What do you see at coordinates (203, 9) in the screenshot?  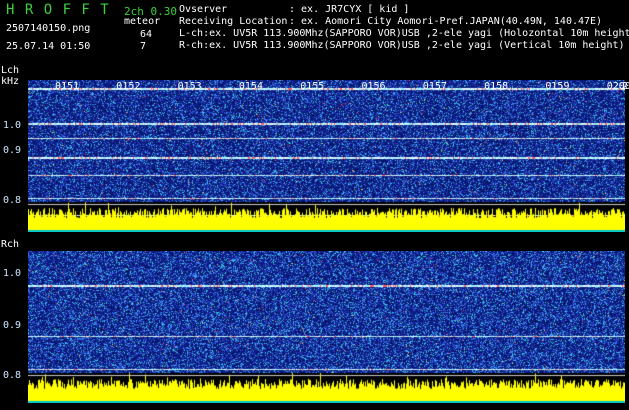 I see `observer-label: Ovserver` at bounding box center [203, 9].